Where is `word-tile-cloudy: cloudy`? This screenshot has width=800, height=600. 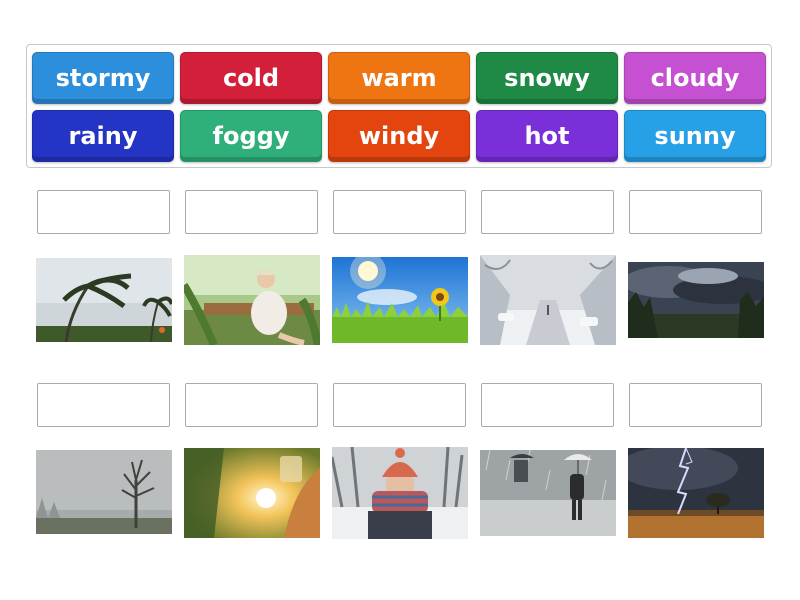 word-tile-cloudy: cloudy is located at coordinates (695, 78).